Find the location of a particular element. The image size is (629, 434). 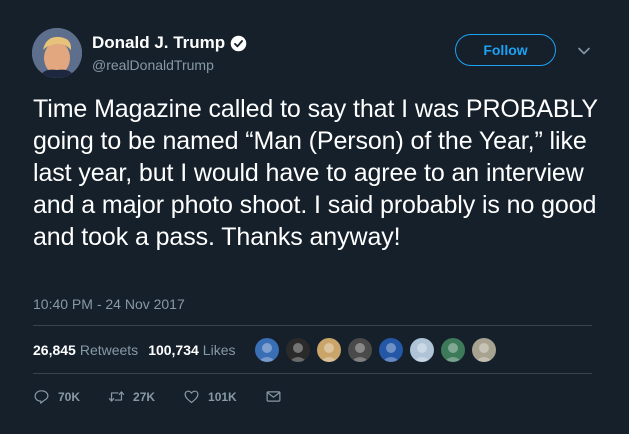

avatar is located at coordinates (57, 53).